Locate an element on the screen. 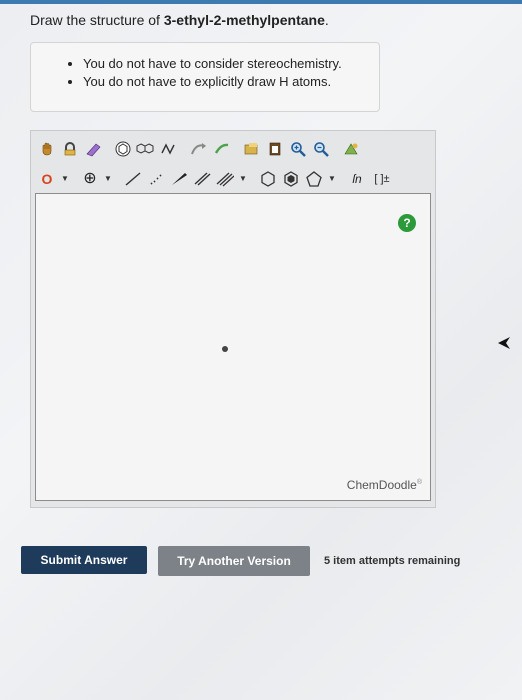 Image resolution: width=522 pixels, height=700 pixels. zoom-out-icon is located at coordinates (321, 149).